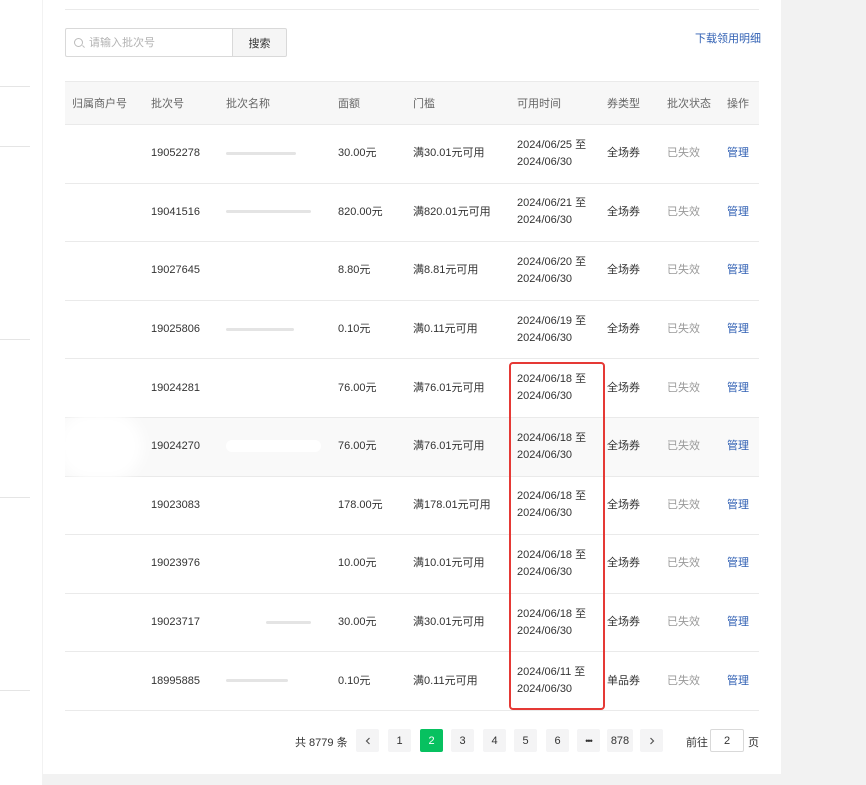  I want to click on col-header-batch-name: 批次名称, so click(275, 103).